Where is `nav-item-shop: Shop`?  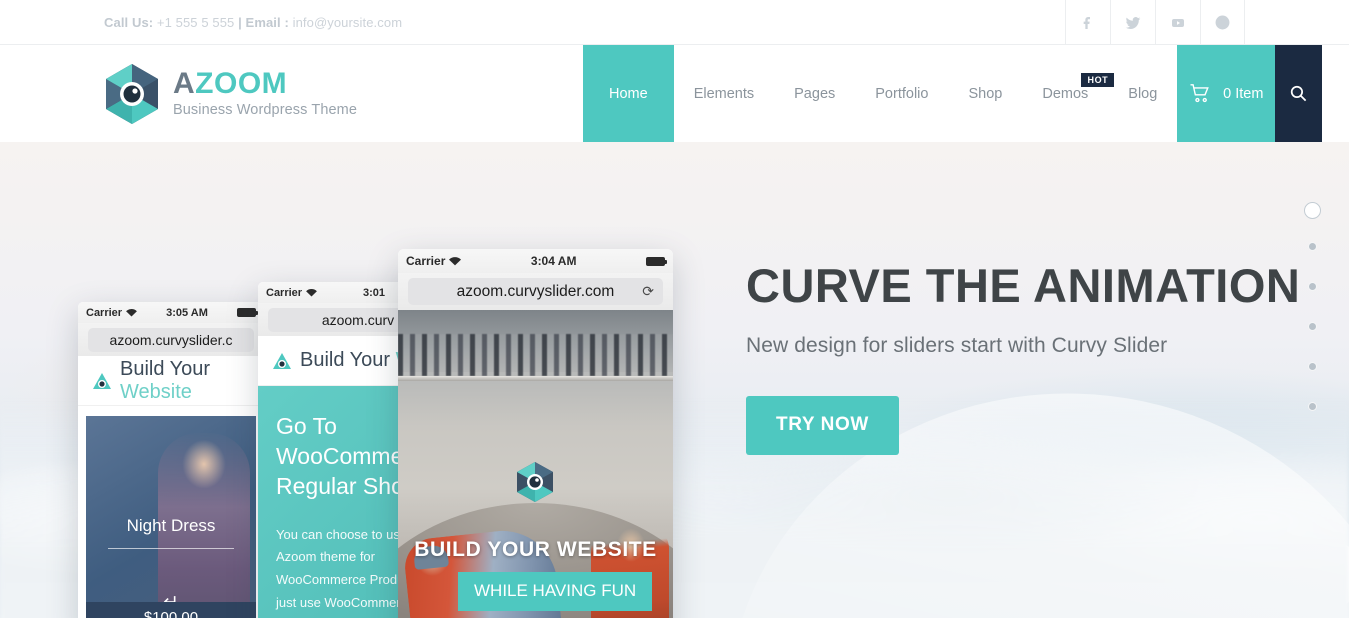
nav-item-shop: Shop is located at coordinates (985, 93).